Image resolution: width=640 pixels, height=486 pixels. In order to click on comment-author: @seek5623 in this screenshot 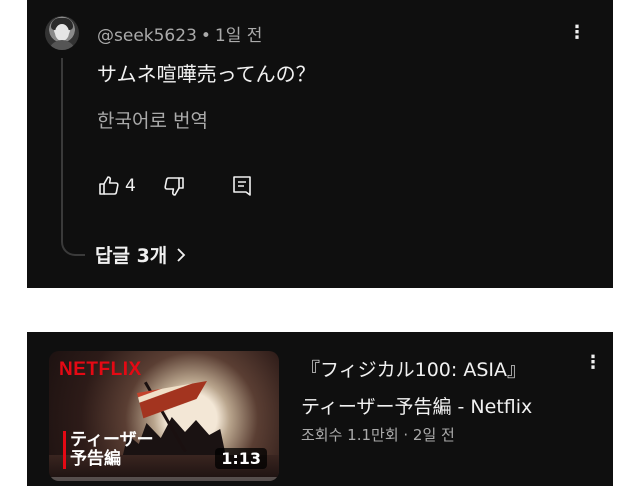, I will do `click(147, 36)`.